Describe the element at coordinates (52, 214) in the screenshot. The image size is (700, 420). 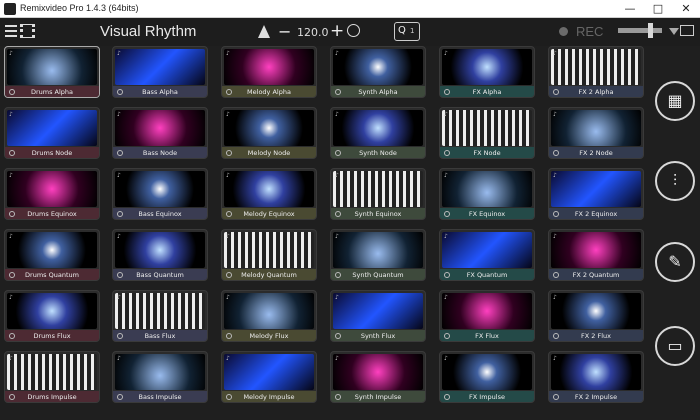
I see `clip-label: Drums Equinox` at that location.